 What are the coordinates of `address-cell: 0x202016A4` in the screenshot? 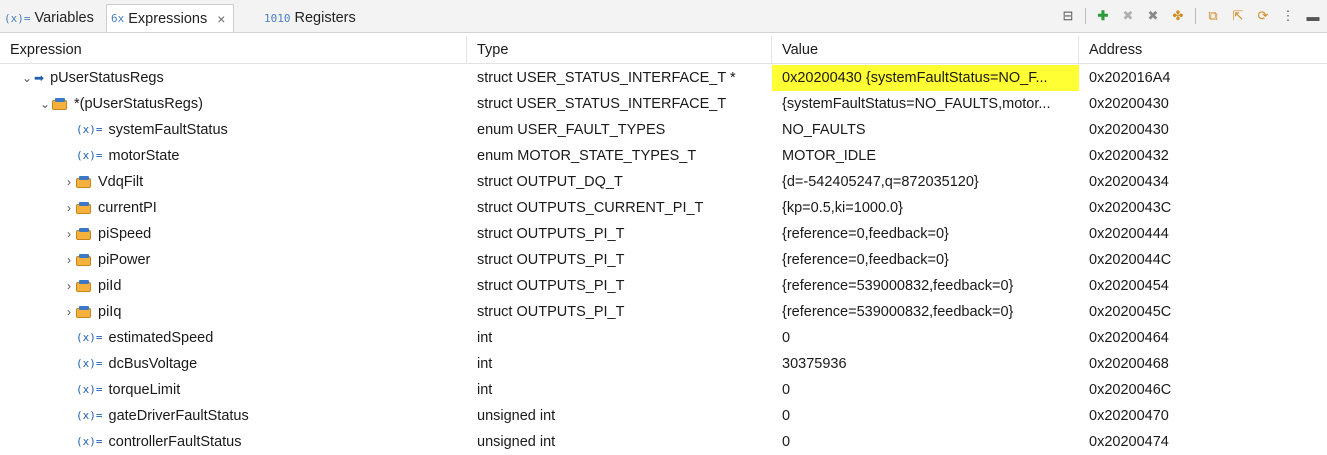 It's located at (1130, 78).